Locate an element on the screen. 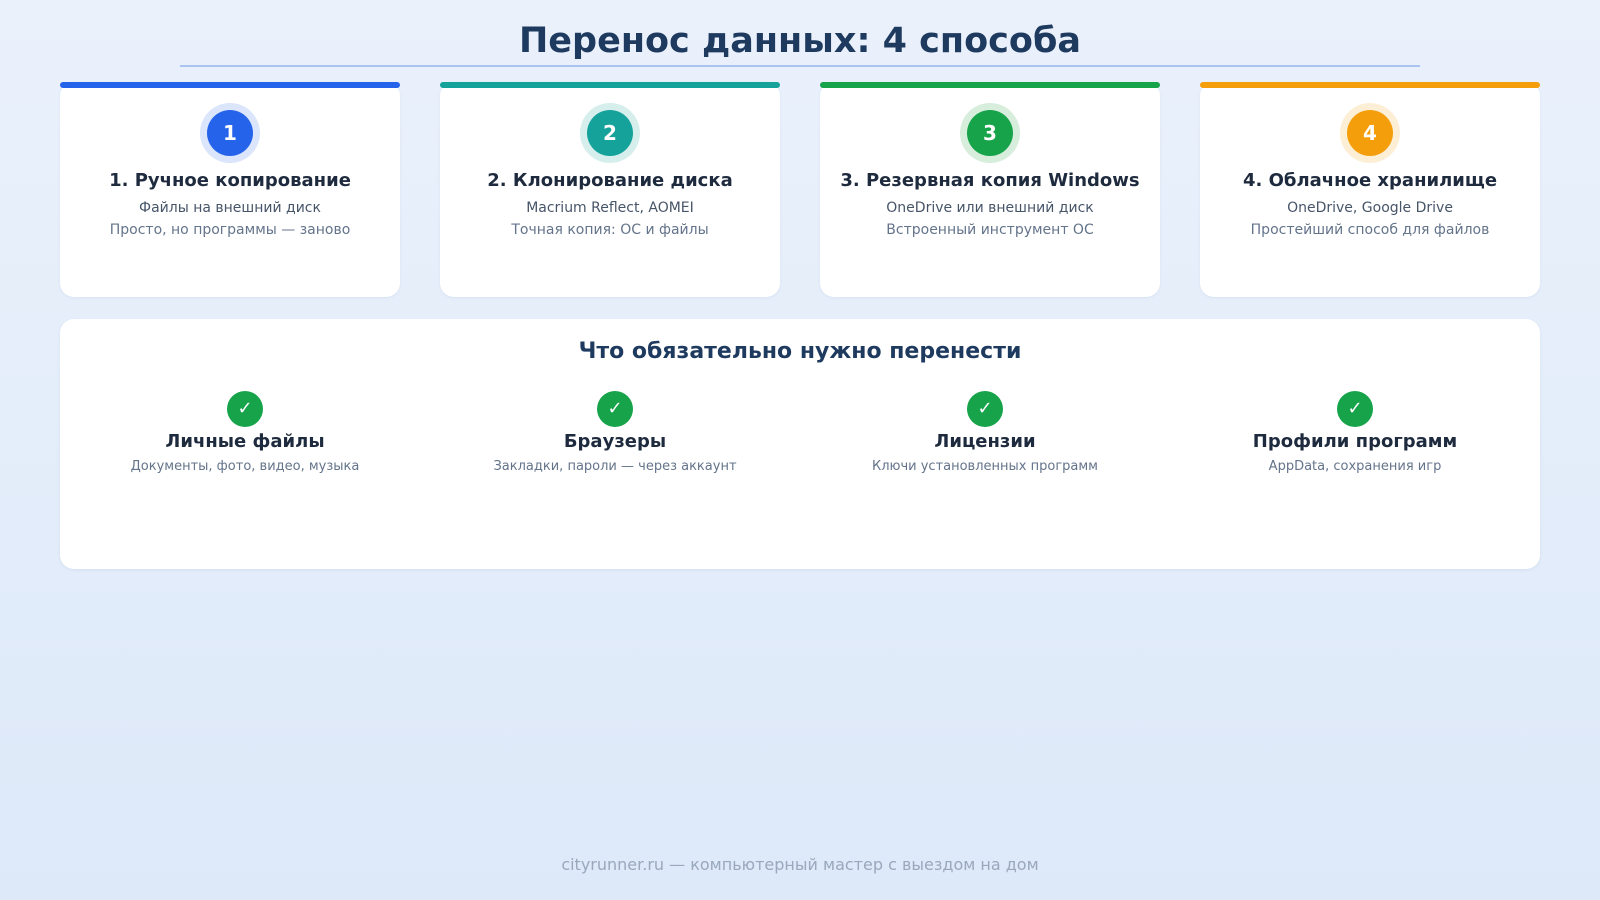 This screenshot has width=1600, height=900. checklist-item-description: Документы, фото, видео, музыка is located at coordinates (245, 466).